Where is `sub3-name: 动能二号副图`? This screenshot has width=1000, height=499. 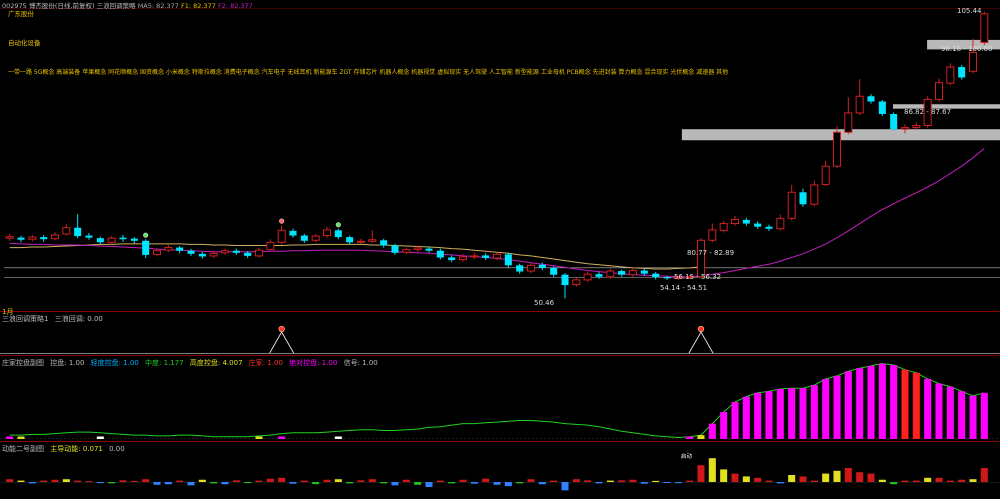 sub3-name: 动能二号副图 is located at coordinates (23, 449).